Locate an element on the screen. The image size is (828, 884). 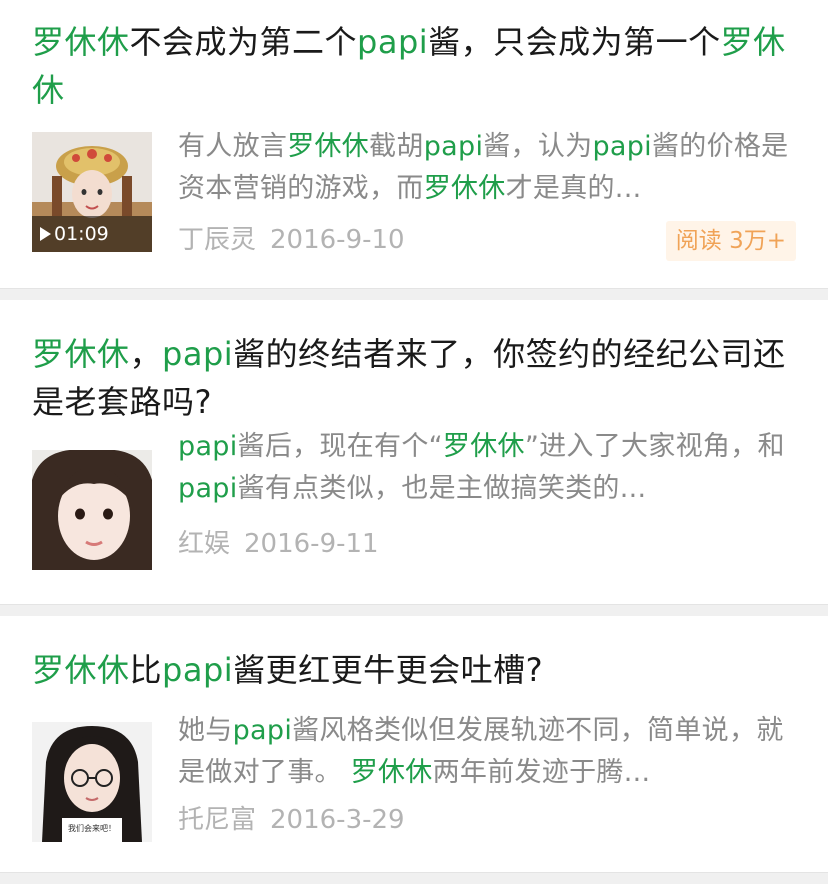
article-thumbnail: 我们会来吧！ is located at coordinates (92, 782).